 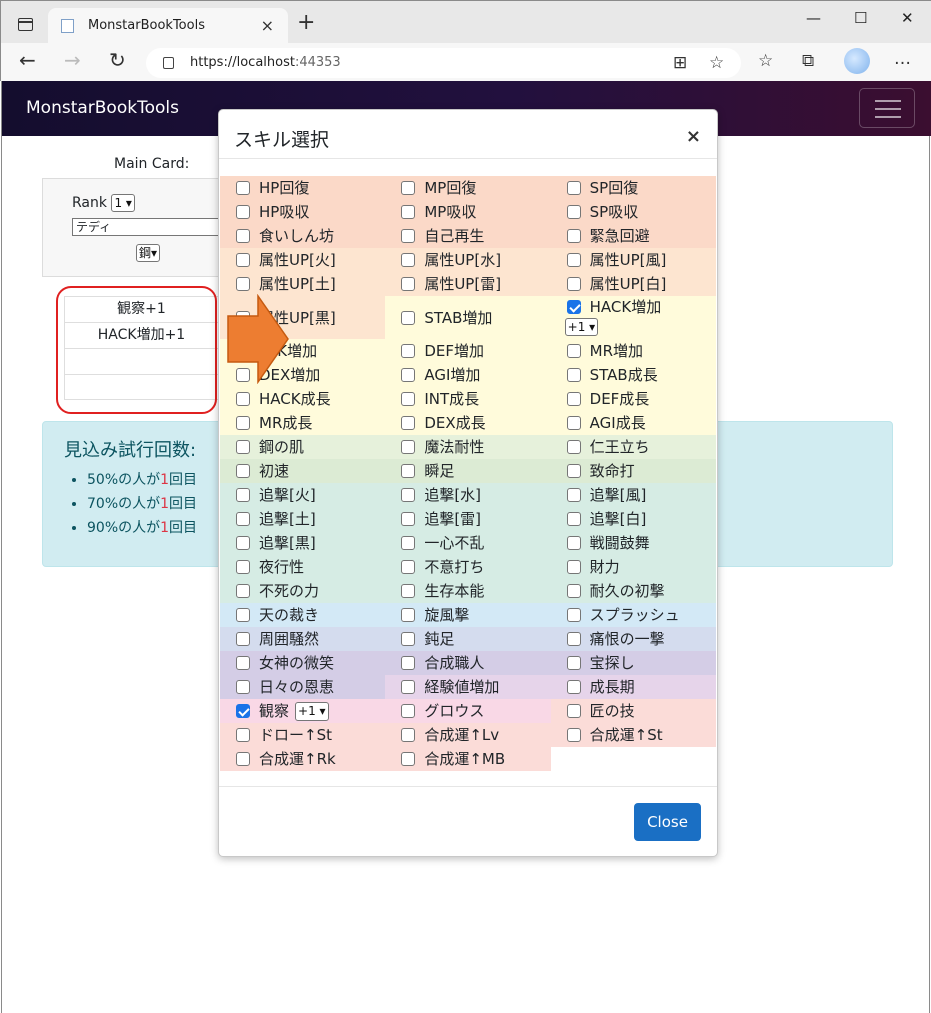 I want to click on app-available-icon: ⊞, so click(x=680, y=63).